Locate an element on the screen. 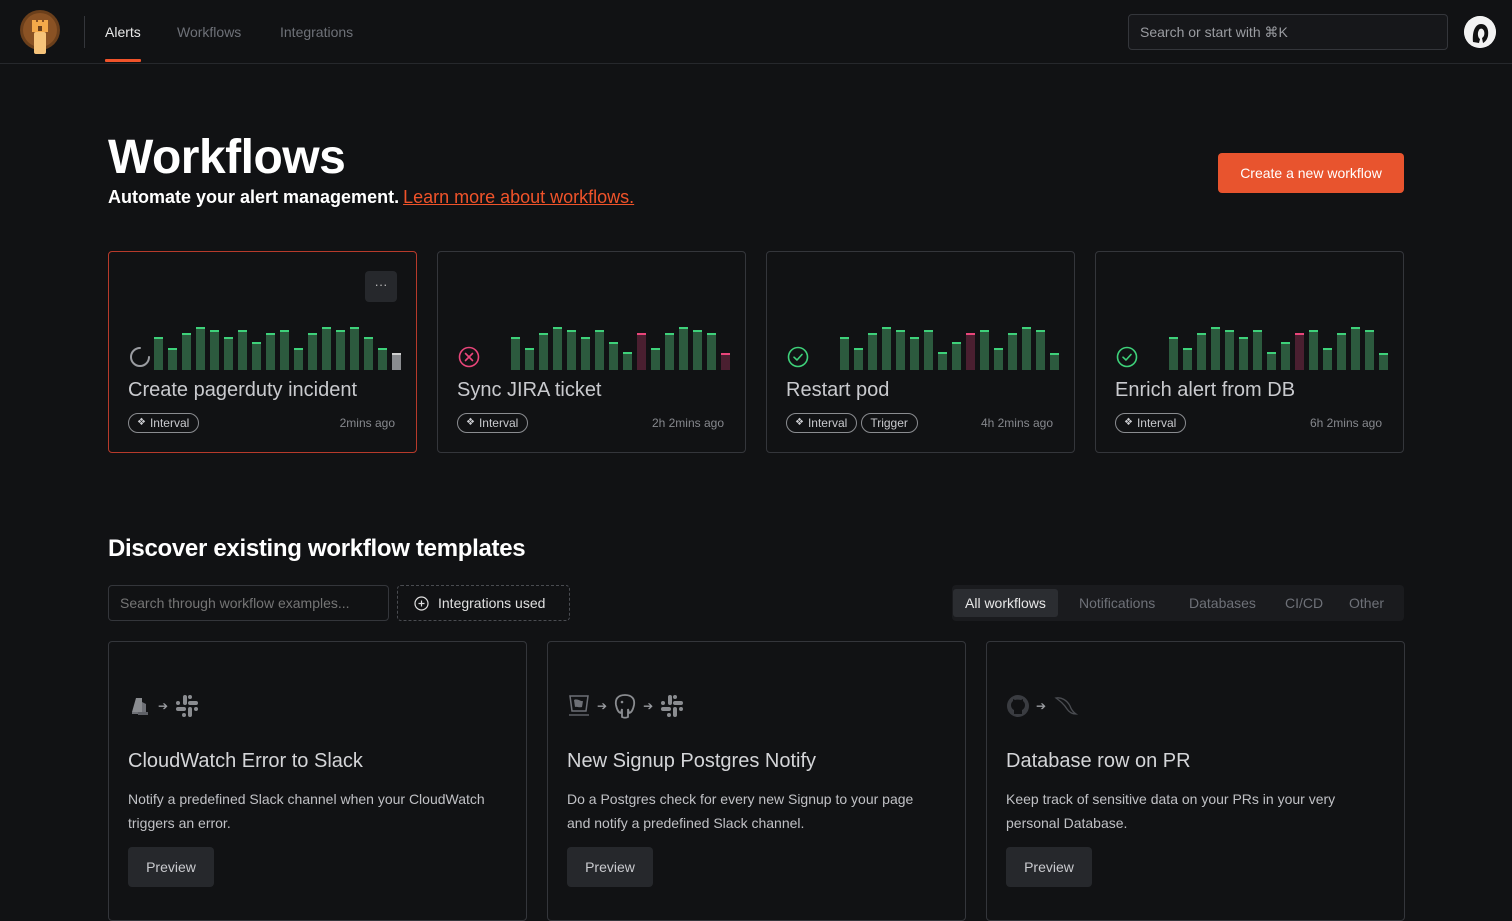 The height and width of the screenshot is (921, 1512). tab-alerts: Alerts is located at coordinates (123, 44).